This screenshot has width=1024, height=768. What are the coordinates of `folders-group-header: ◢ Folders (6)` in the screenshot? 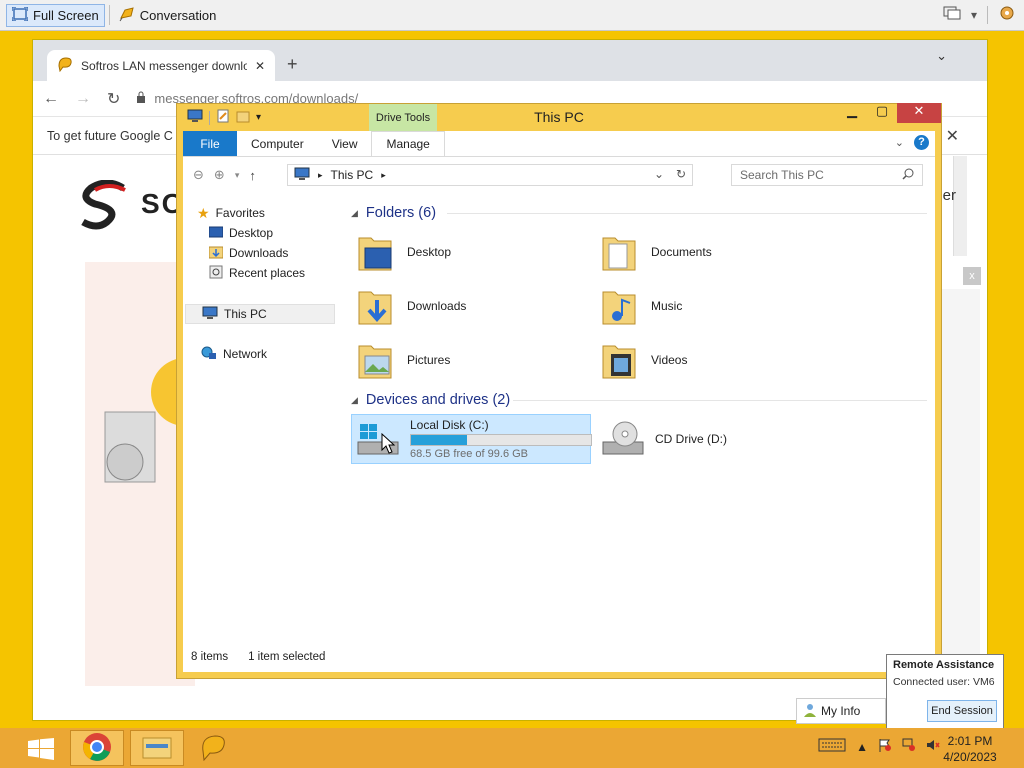 It's located at (393, 213).